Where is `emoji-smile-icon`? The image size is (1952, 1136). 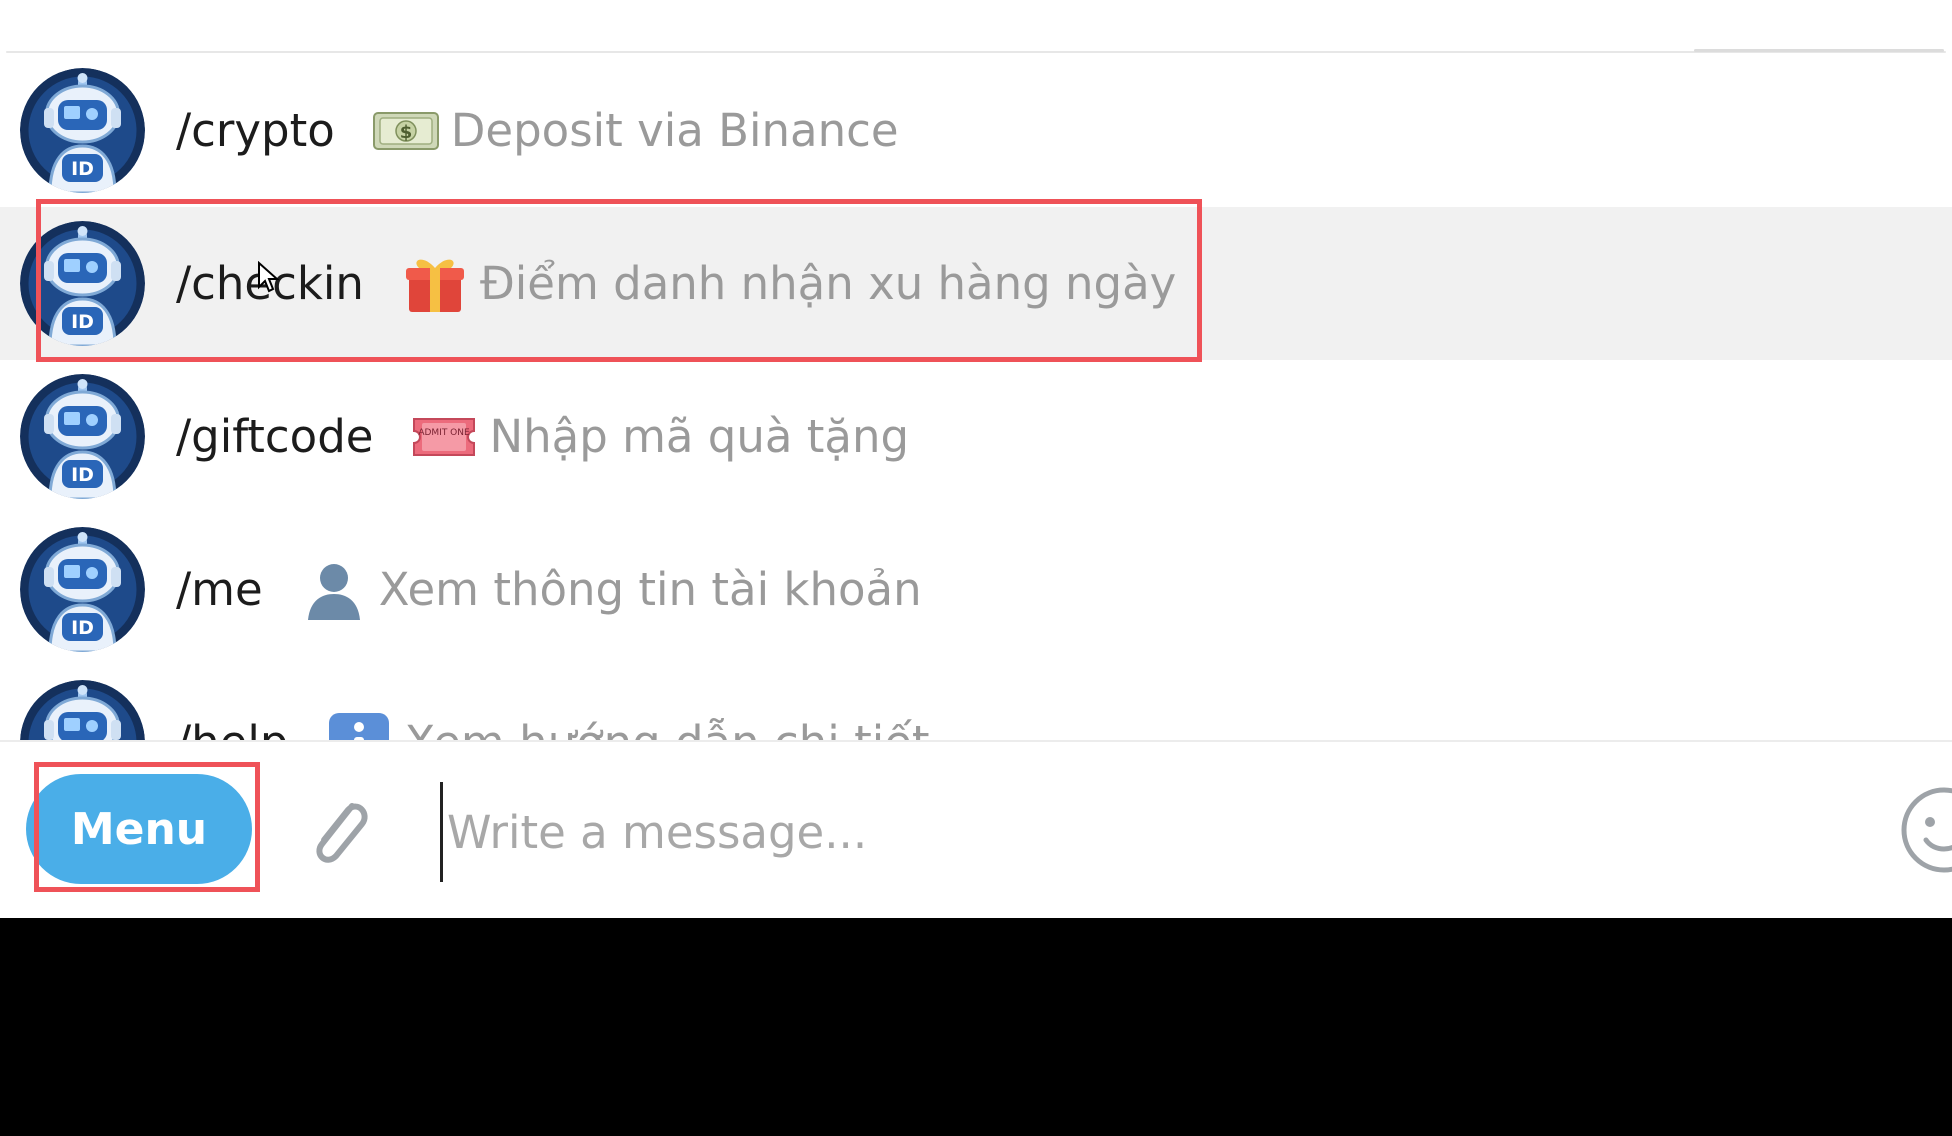 emoji-smile-icon is located at coordinates (1924, 830).